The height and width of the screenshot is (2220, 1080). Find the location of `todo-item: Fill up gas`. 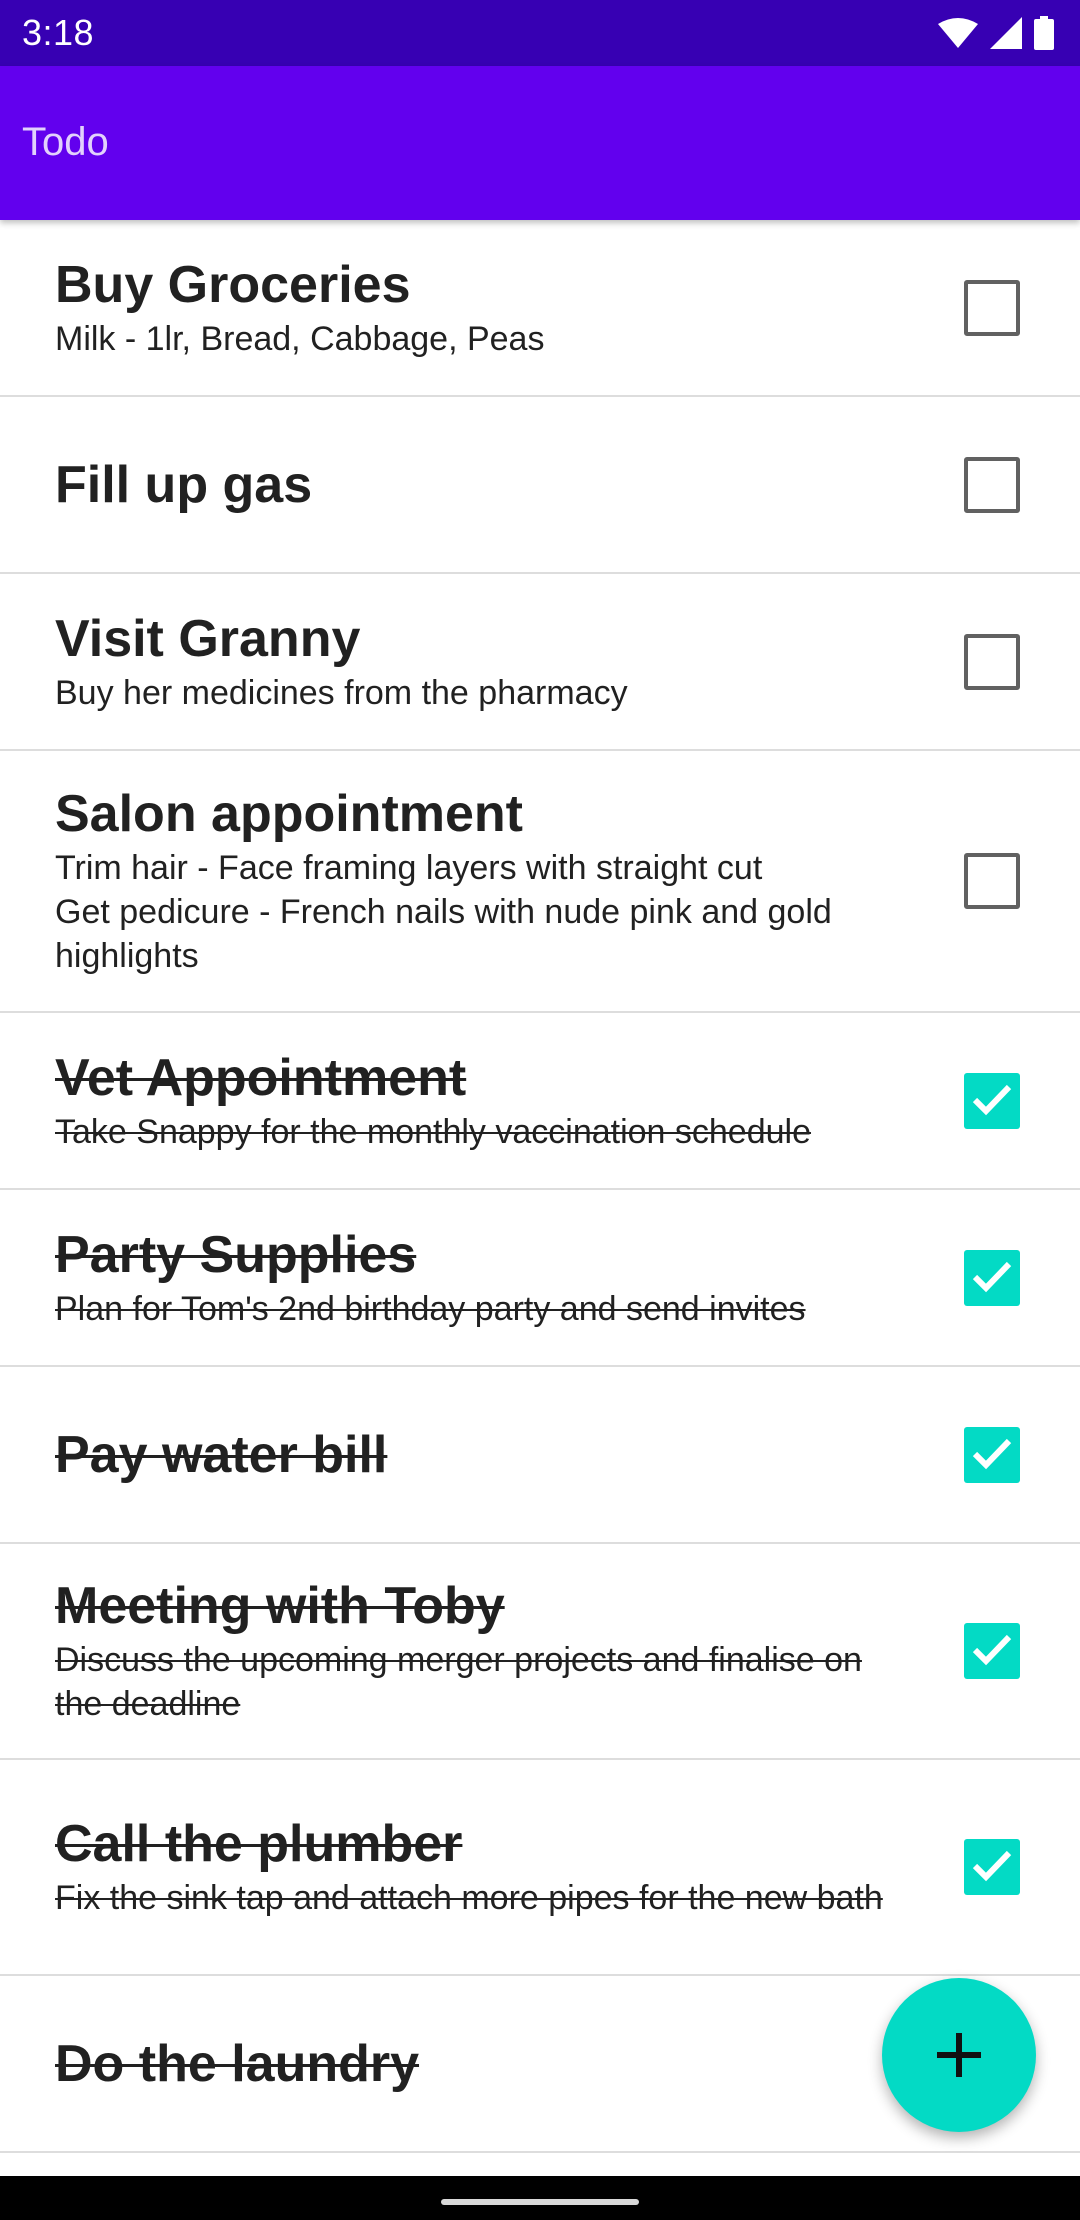

todo-item: Fill up gas is located at coordinates (540, 485).